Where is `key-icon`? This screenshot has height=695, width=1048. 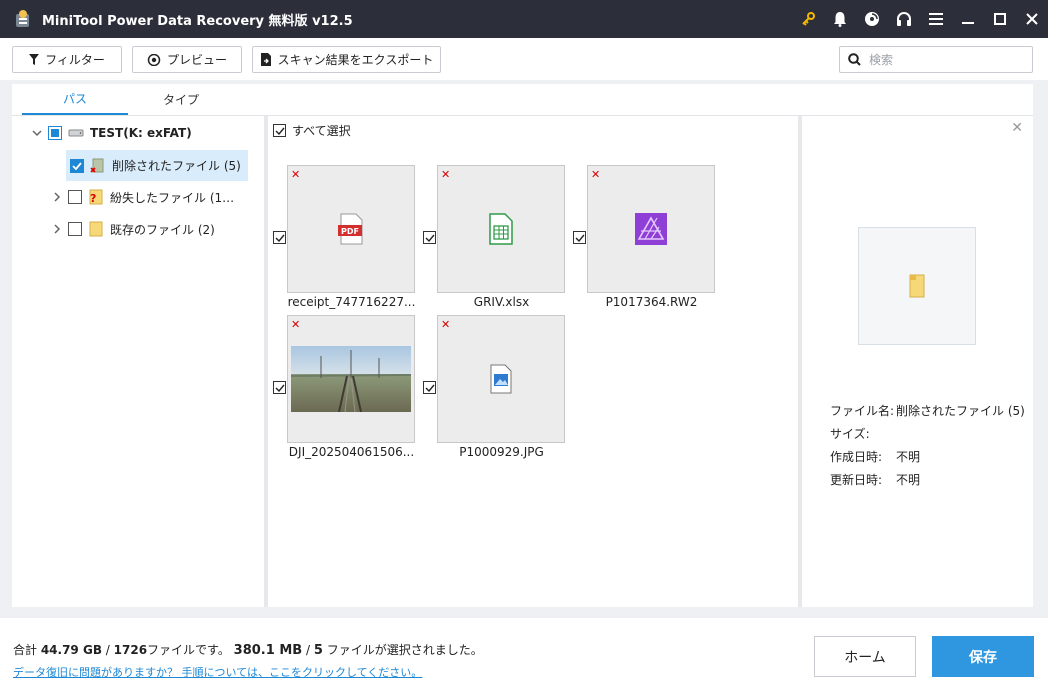
key-icon is located at coordinates (808, 19).